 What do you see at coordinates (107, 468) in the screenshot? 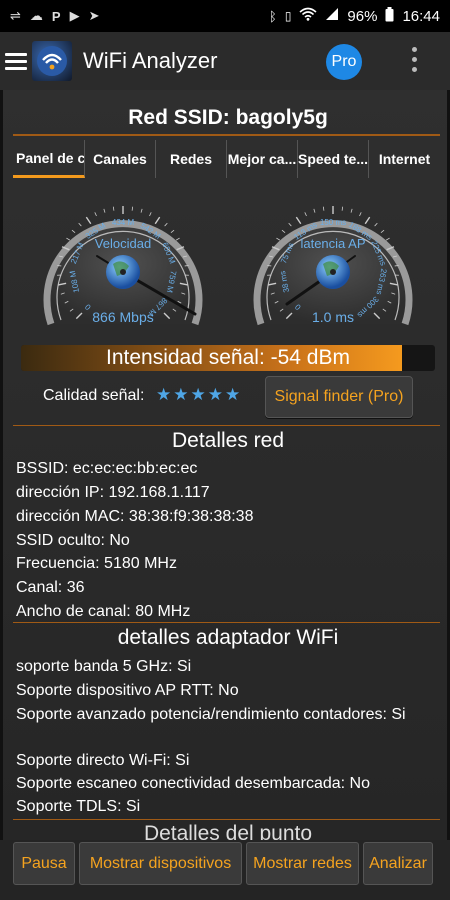
I see `bssid-text: BSSID: ec:ec:ec:bb:ec:ec` at bounding box center [107, 468].